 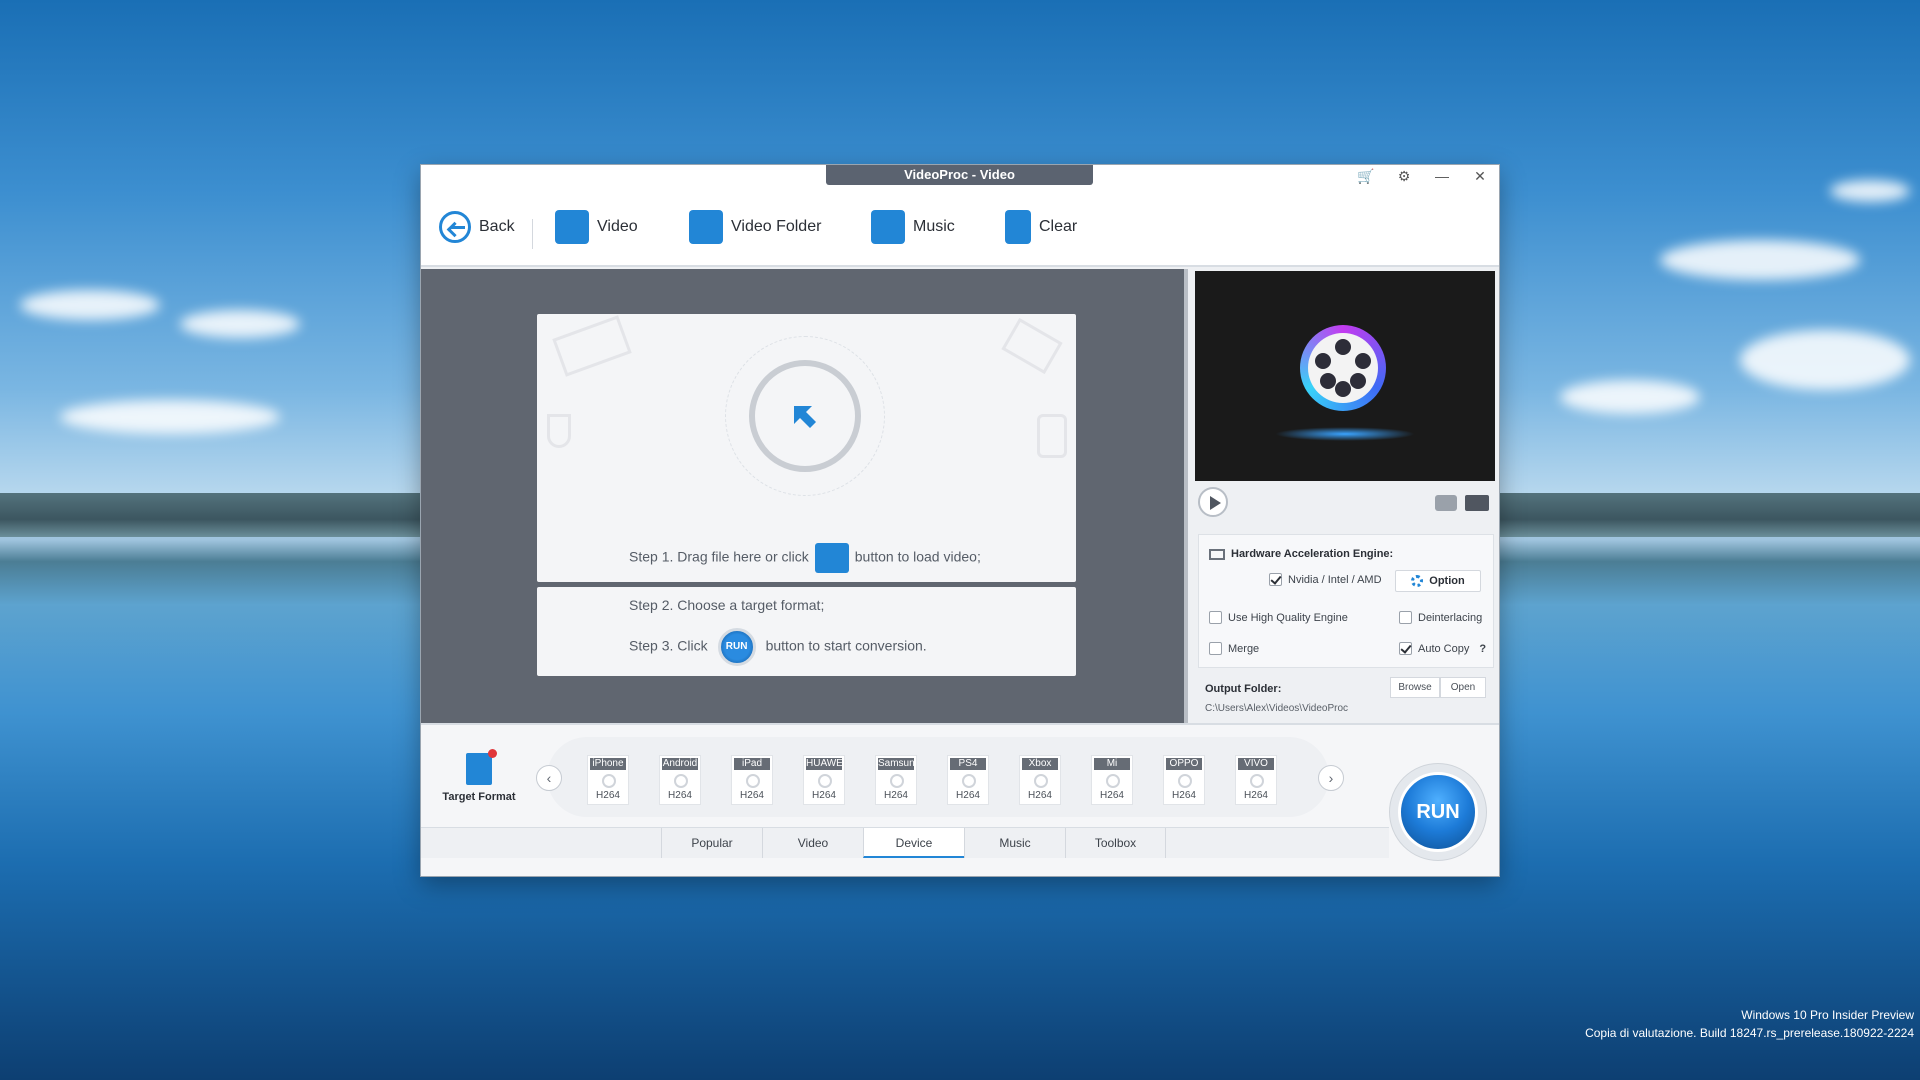 I want to click on format-item-mi: Mi H264, so click(x=1112, y=780).